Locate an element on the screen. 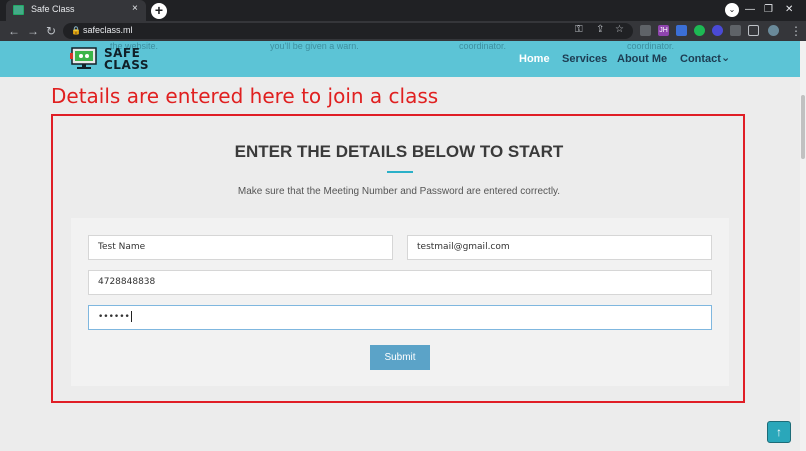 The width and height of the screenshot is (806, 451). nav-about-me: About Me is located at coordinates (642, 59).